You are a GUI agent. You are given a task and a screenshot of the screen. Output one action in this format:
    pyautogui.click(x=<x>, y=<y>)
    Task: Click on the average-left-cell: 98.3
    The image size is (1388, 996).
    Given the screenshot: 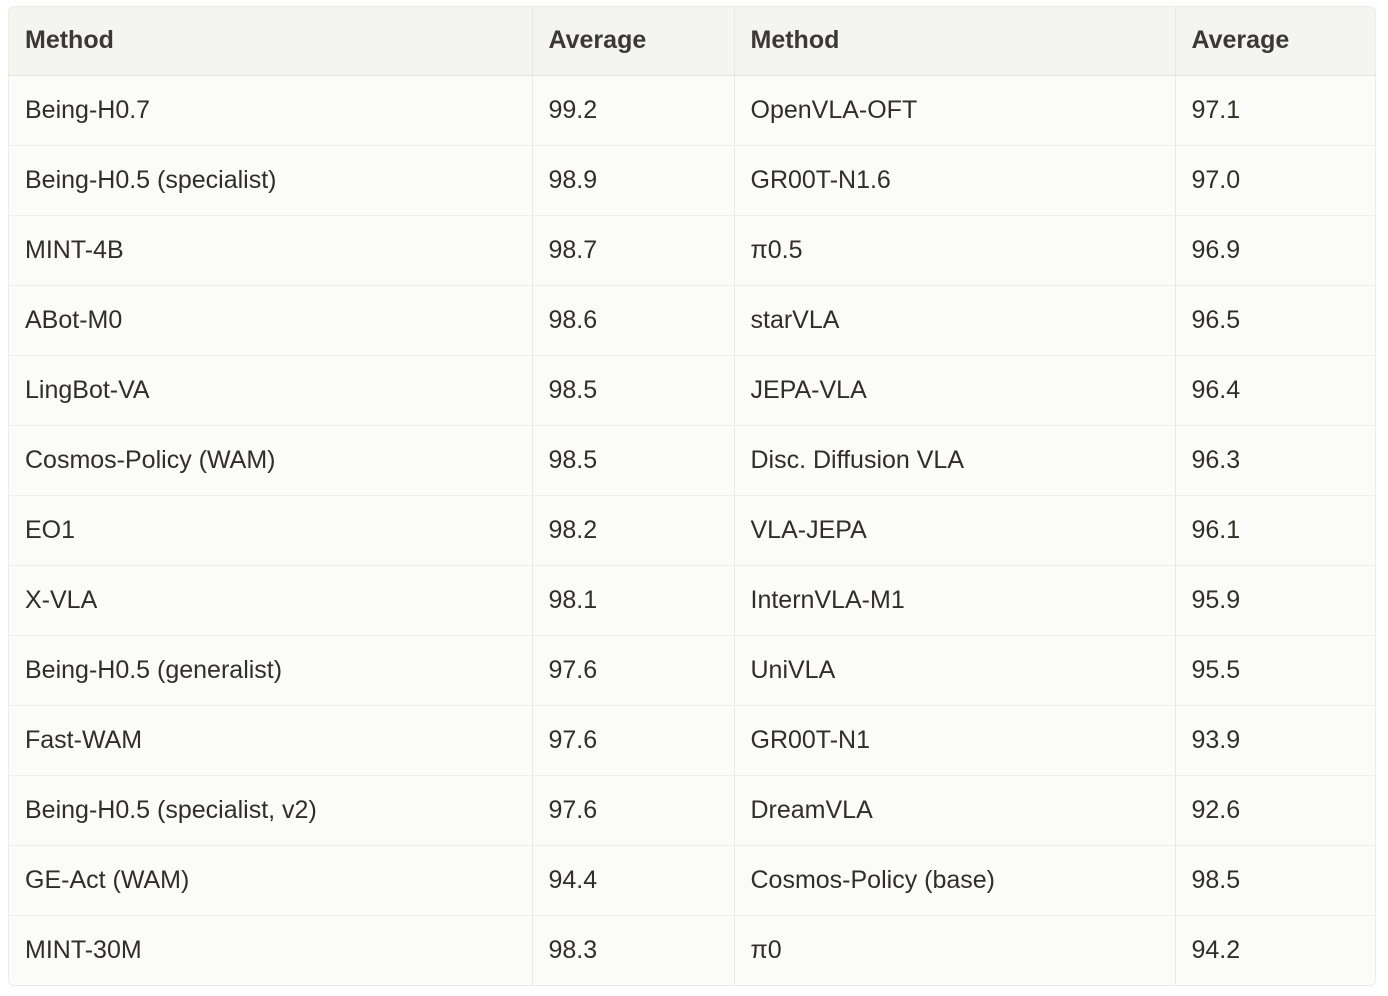 What is the action you would take?
    pyautogui.click(x=633, y=950)
    